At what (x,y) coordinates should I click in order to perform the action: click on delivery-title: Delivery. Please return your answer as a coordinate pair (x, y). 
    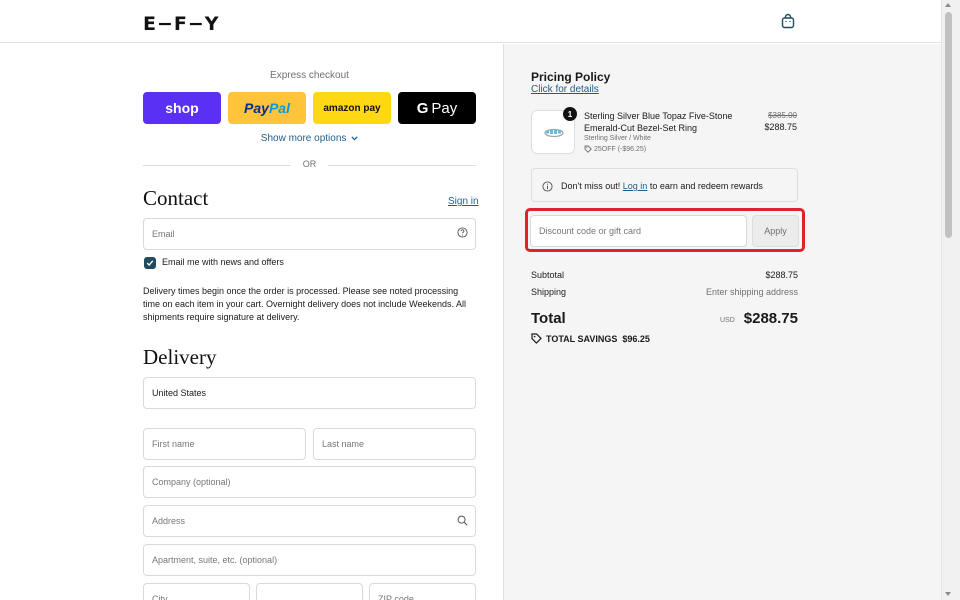
    Looking at the image, I should click on (180, 357).